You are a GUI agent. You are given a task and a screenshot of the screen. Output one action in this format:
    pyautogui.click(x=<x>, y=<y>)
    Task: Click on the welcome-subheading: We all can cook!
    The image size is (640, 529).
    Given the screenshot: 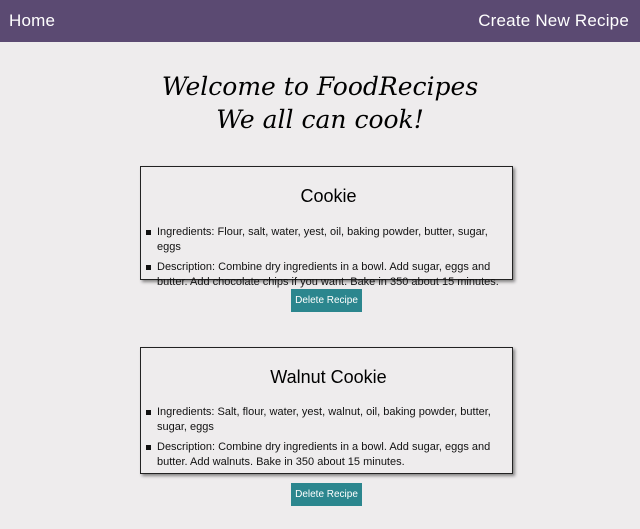 What is the action you would take?
    pyautogui.click(x=320, y=119)
    